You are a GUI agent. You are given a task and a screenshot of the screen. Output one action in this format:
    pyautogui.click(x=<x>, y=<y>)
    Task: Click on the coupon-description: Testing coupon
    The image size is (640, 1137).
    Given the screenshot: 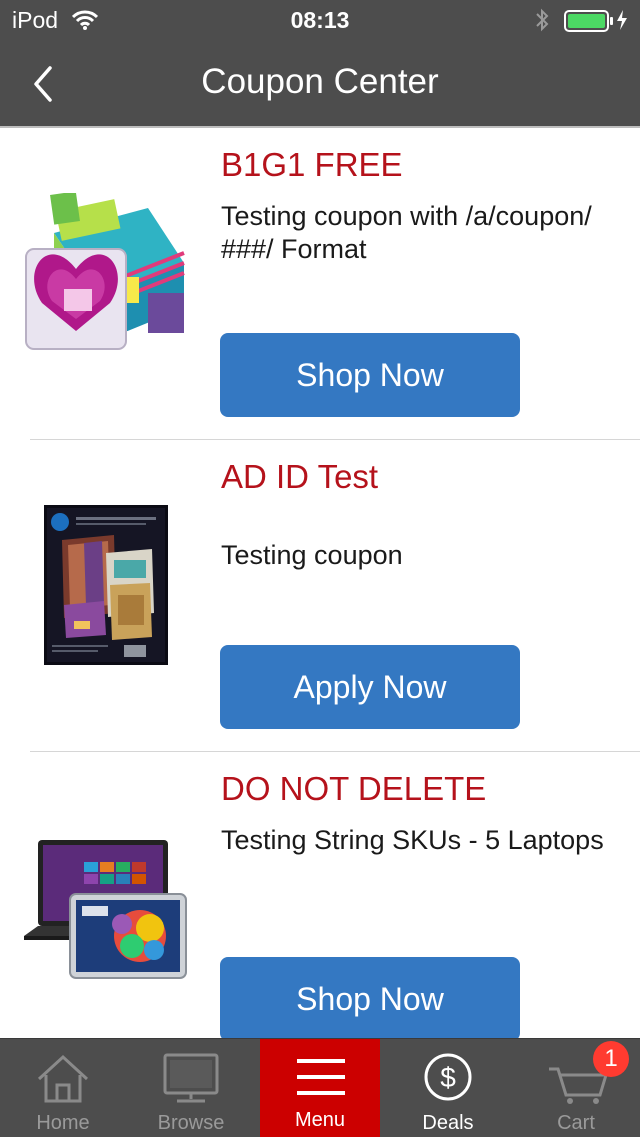 What is the action you would take?
    pyautogui.click(x=312, y=555)
    